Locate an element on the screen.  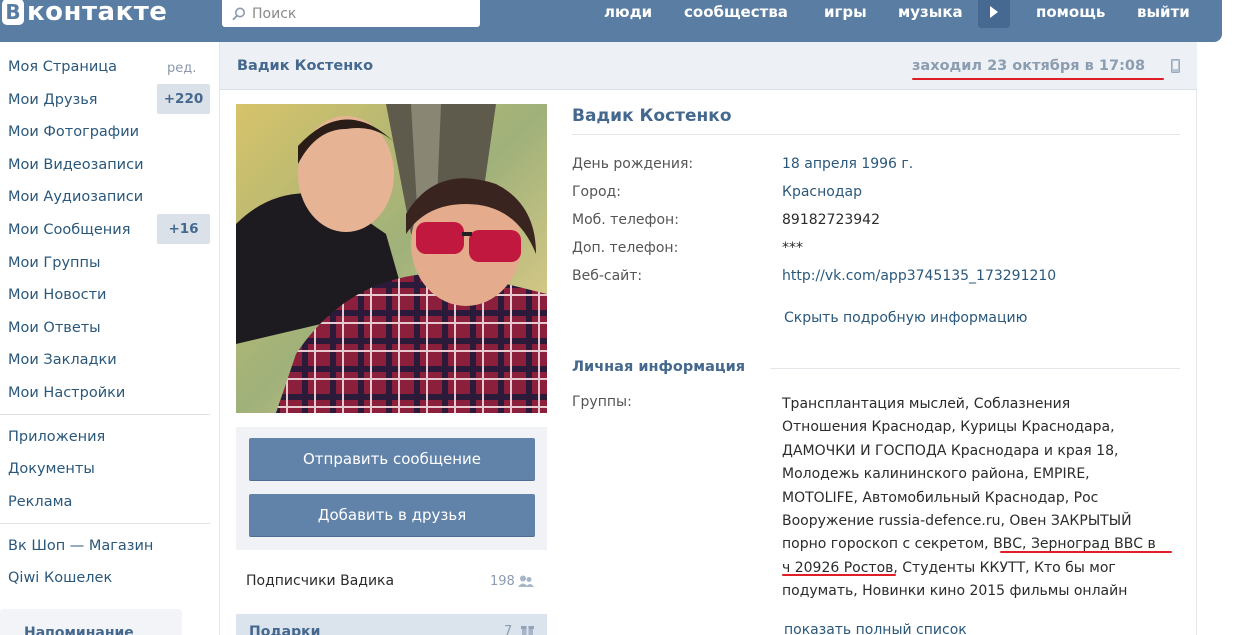
reminder-block: Напоминание is located at coordinates (91, 622).